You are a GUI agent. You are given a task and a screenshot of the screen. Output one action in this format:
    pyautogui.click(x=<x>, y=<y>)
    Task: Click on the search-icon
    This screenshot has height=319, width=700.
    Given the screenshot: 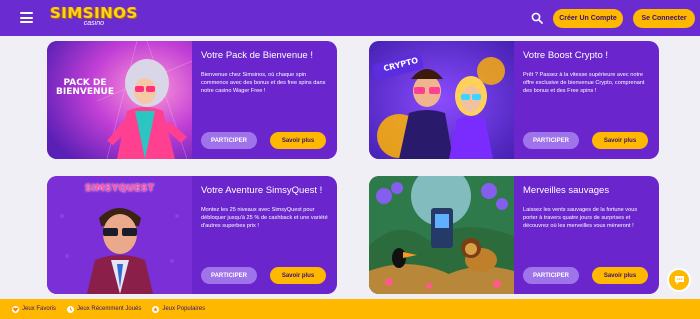 What is the action you would take?
    pyautogui.click(x=537, y=18)
    